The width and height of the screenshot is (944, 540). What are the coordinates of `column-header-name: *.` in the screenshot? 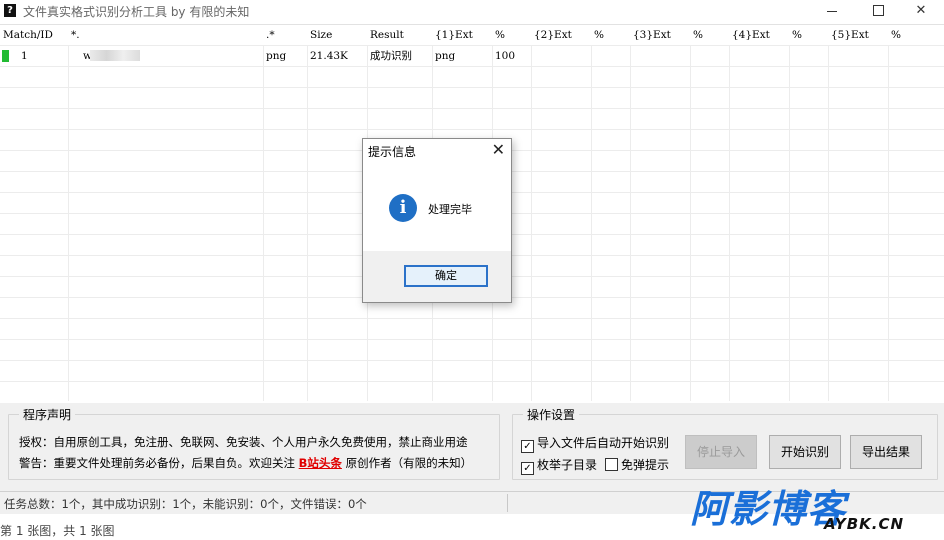 It's located at (164, 35).